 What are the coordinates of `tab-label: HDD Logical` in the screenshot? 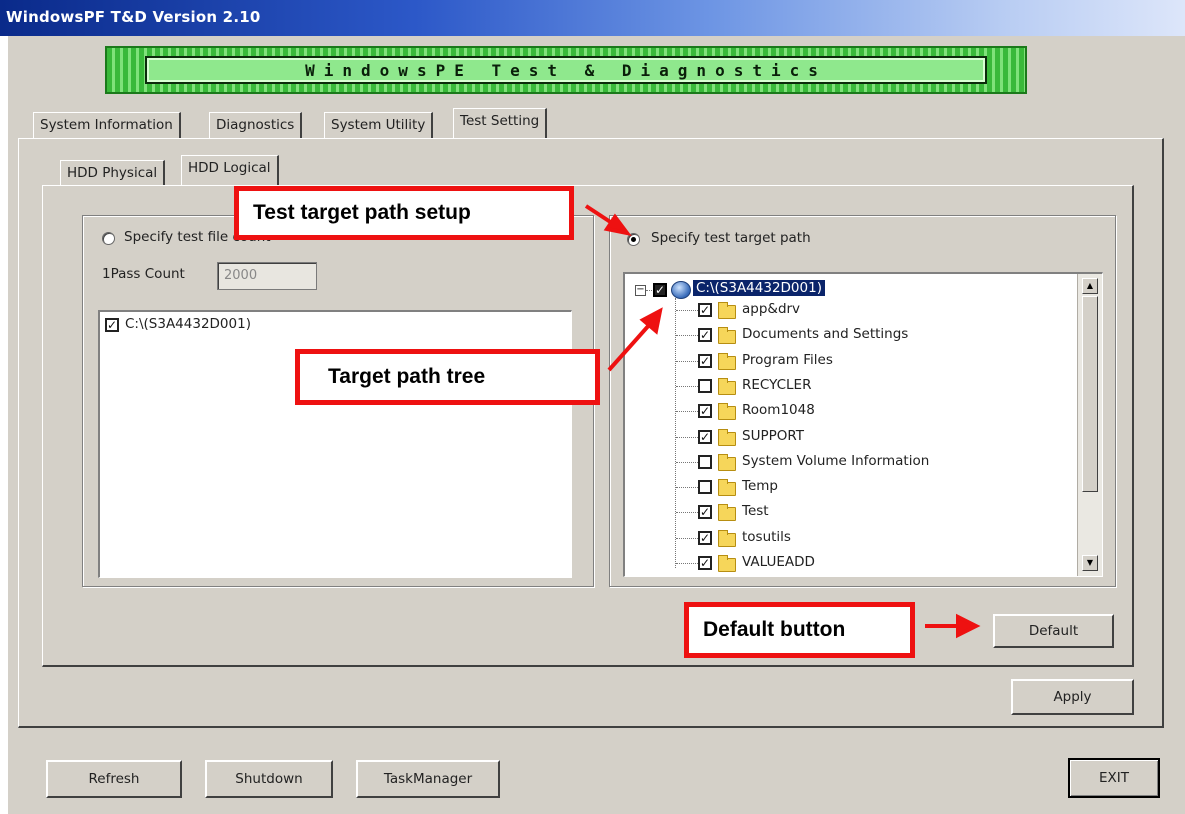 It's located at (229, 168).